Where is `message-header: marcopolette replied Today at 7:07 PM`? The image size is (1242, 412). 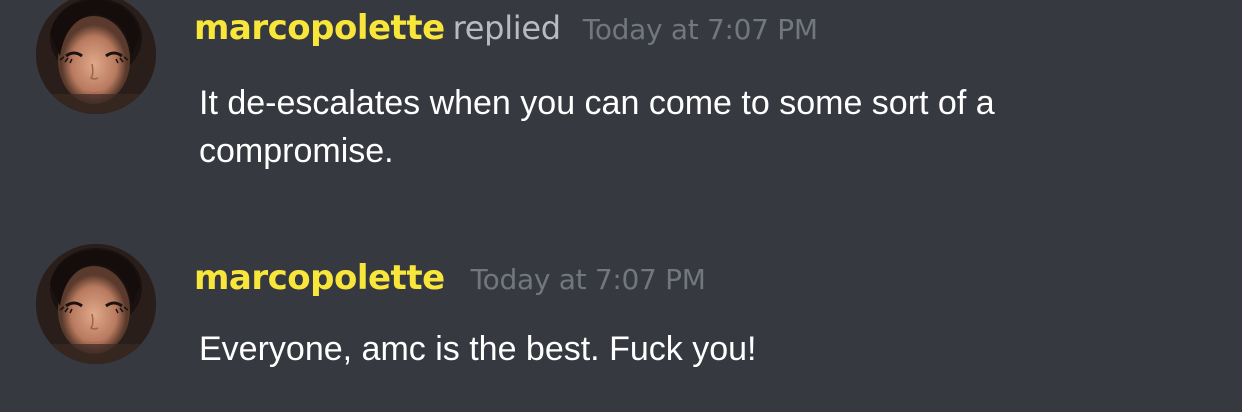
message-header: marcopolette replied Today at 7:07 PM is located at coordinates (506, 28).